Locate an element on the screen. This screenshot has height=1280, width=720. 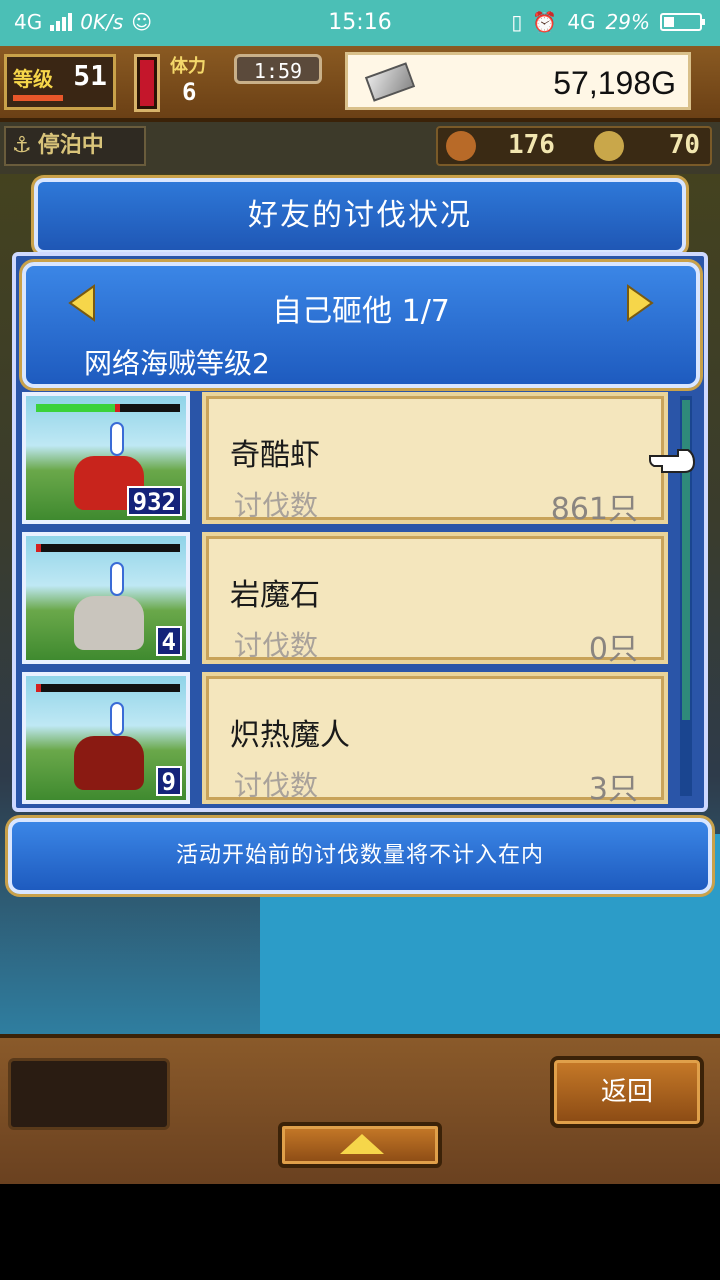
pirate-level: 网络海贼等级2 is located at coordinates (177, 363).